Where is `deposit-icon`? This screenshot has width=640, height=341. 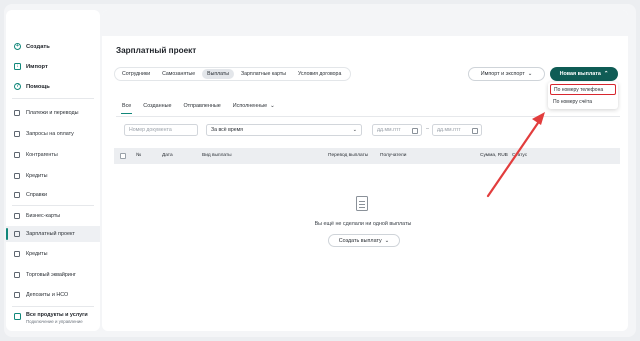 deposit-icon is located at coordinates (17, 295).